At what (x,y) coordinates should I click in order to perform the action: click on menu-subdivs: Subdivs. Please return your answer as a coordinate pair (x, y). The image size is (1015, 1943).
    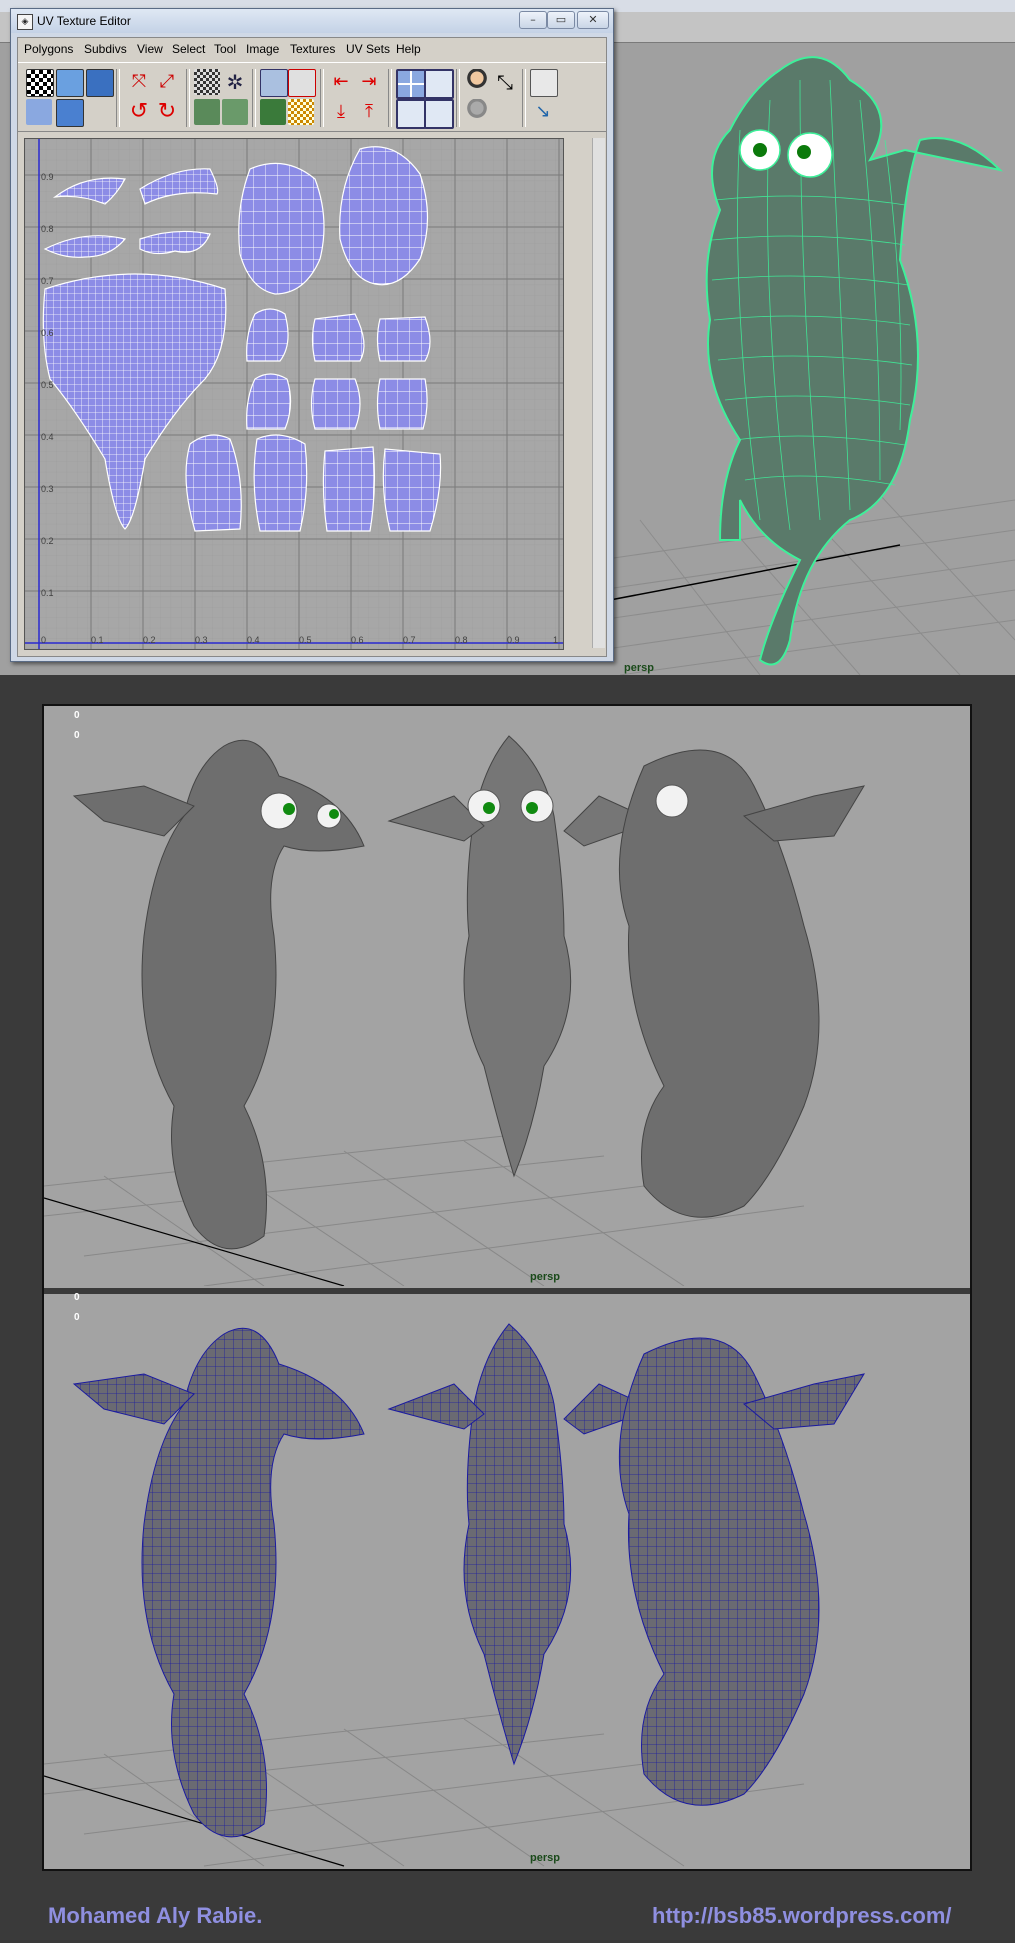
    Looking at the image, I should click on (105, 49).